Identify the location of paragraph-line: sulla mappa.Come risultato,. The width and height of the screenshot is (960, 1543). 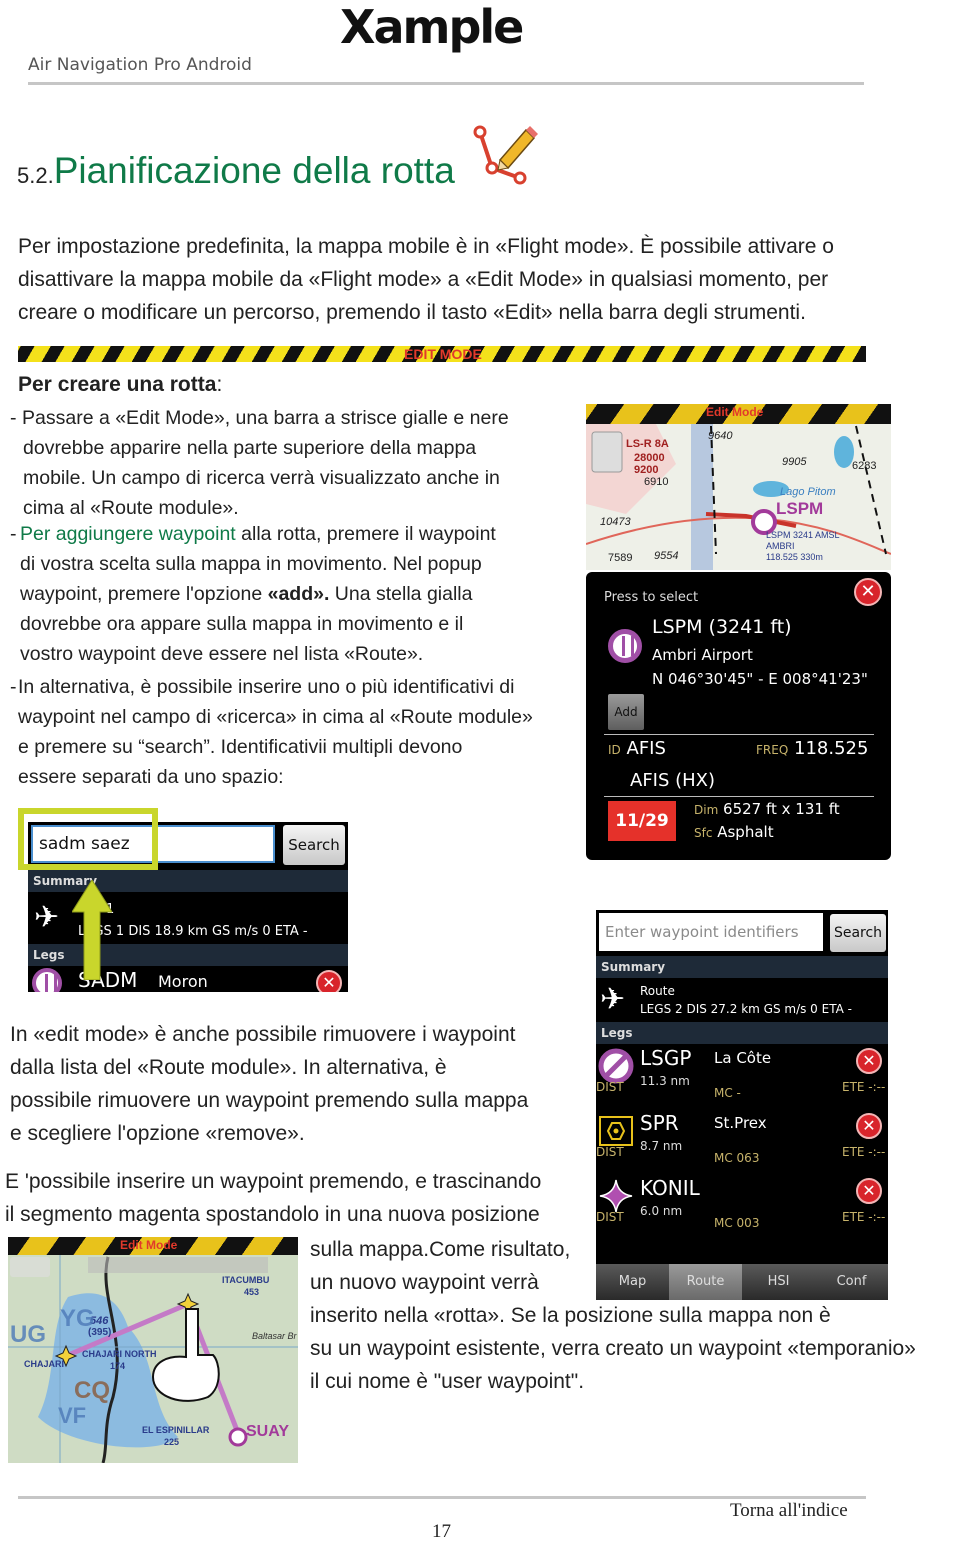
(440, 1249).